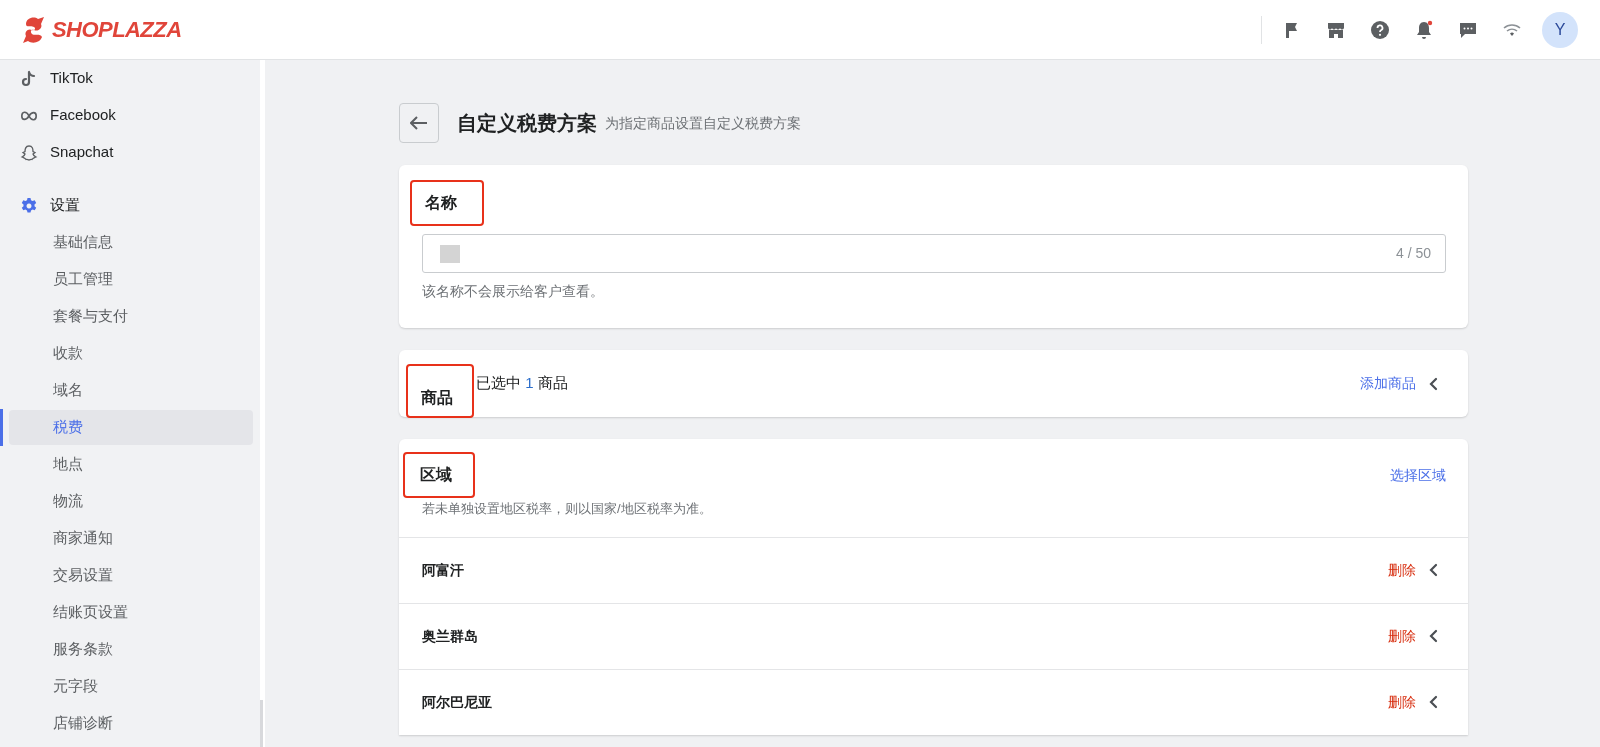 The width and height of the screenshot is (1600, 747). I want to click on region-name: 阿尔巴尼亚, so click(457, 702).